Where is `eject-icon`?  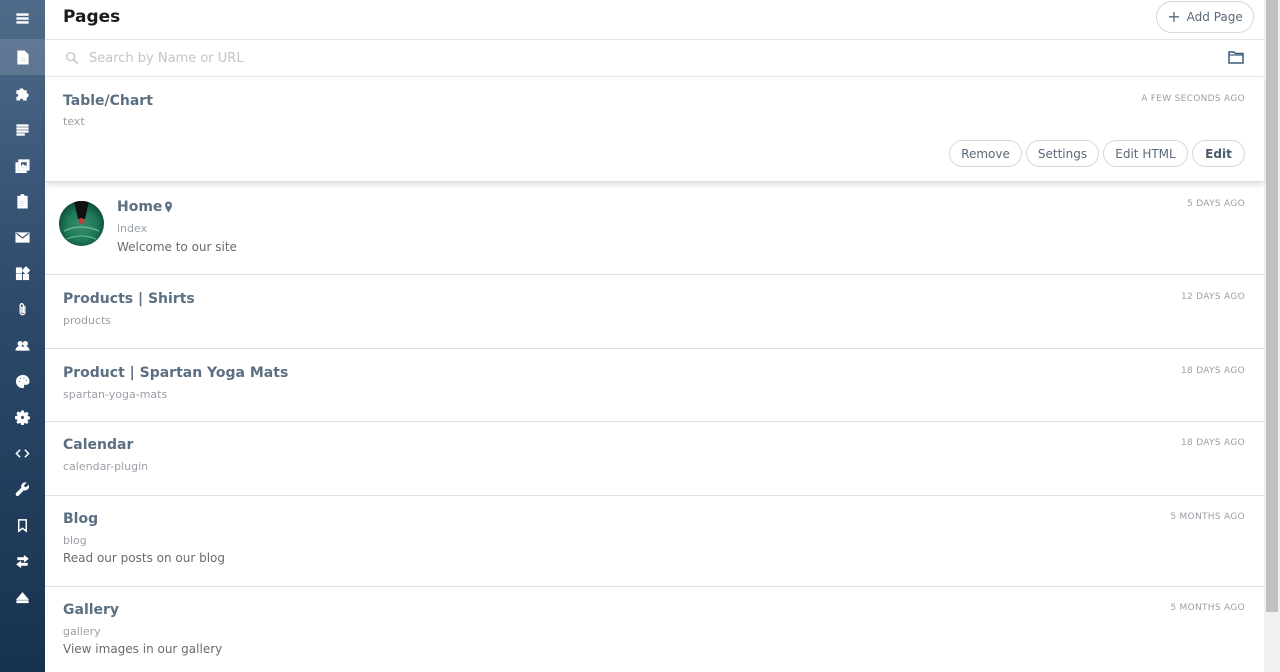
eject-icon is located at coordinates (22, 597).